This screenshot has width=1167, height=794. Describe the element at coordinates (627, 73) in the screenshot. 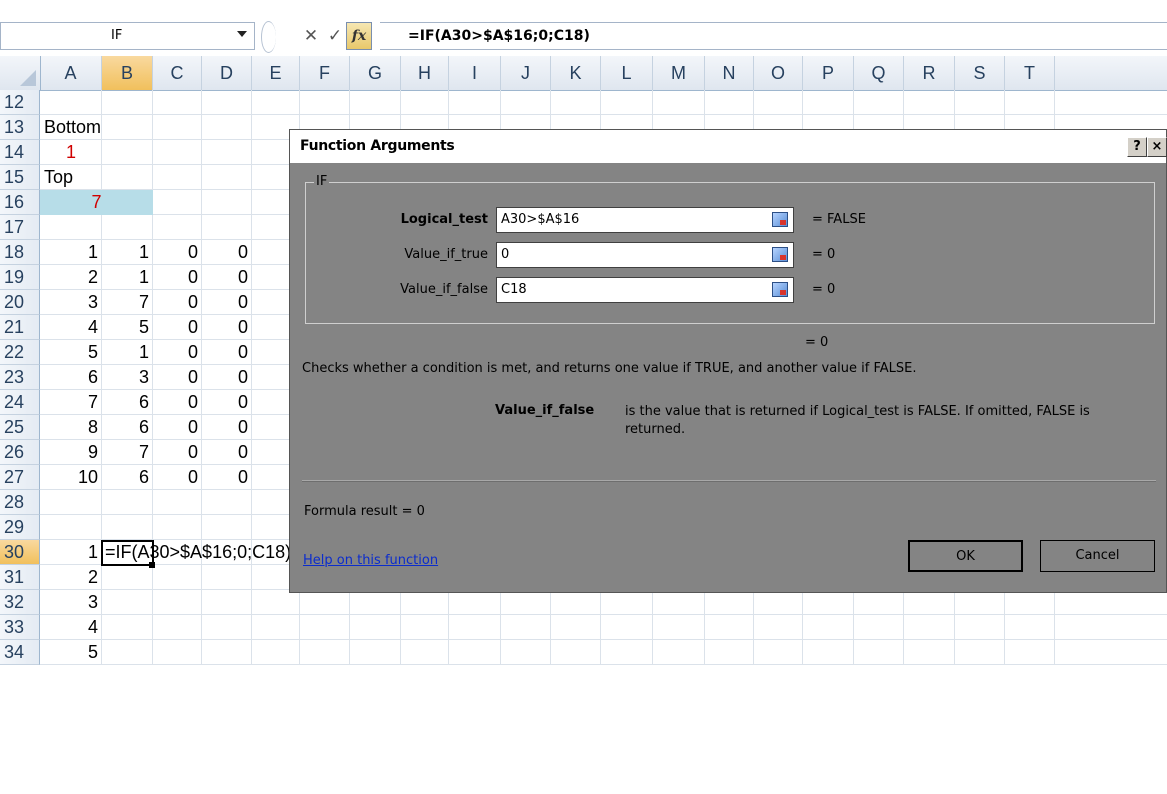

I see `column-header-l: L` at that location.